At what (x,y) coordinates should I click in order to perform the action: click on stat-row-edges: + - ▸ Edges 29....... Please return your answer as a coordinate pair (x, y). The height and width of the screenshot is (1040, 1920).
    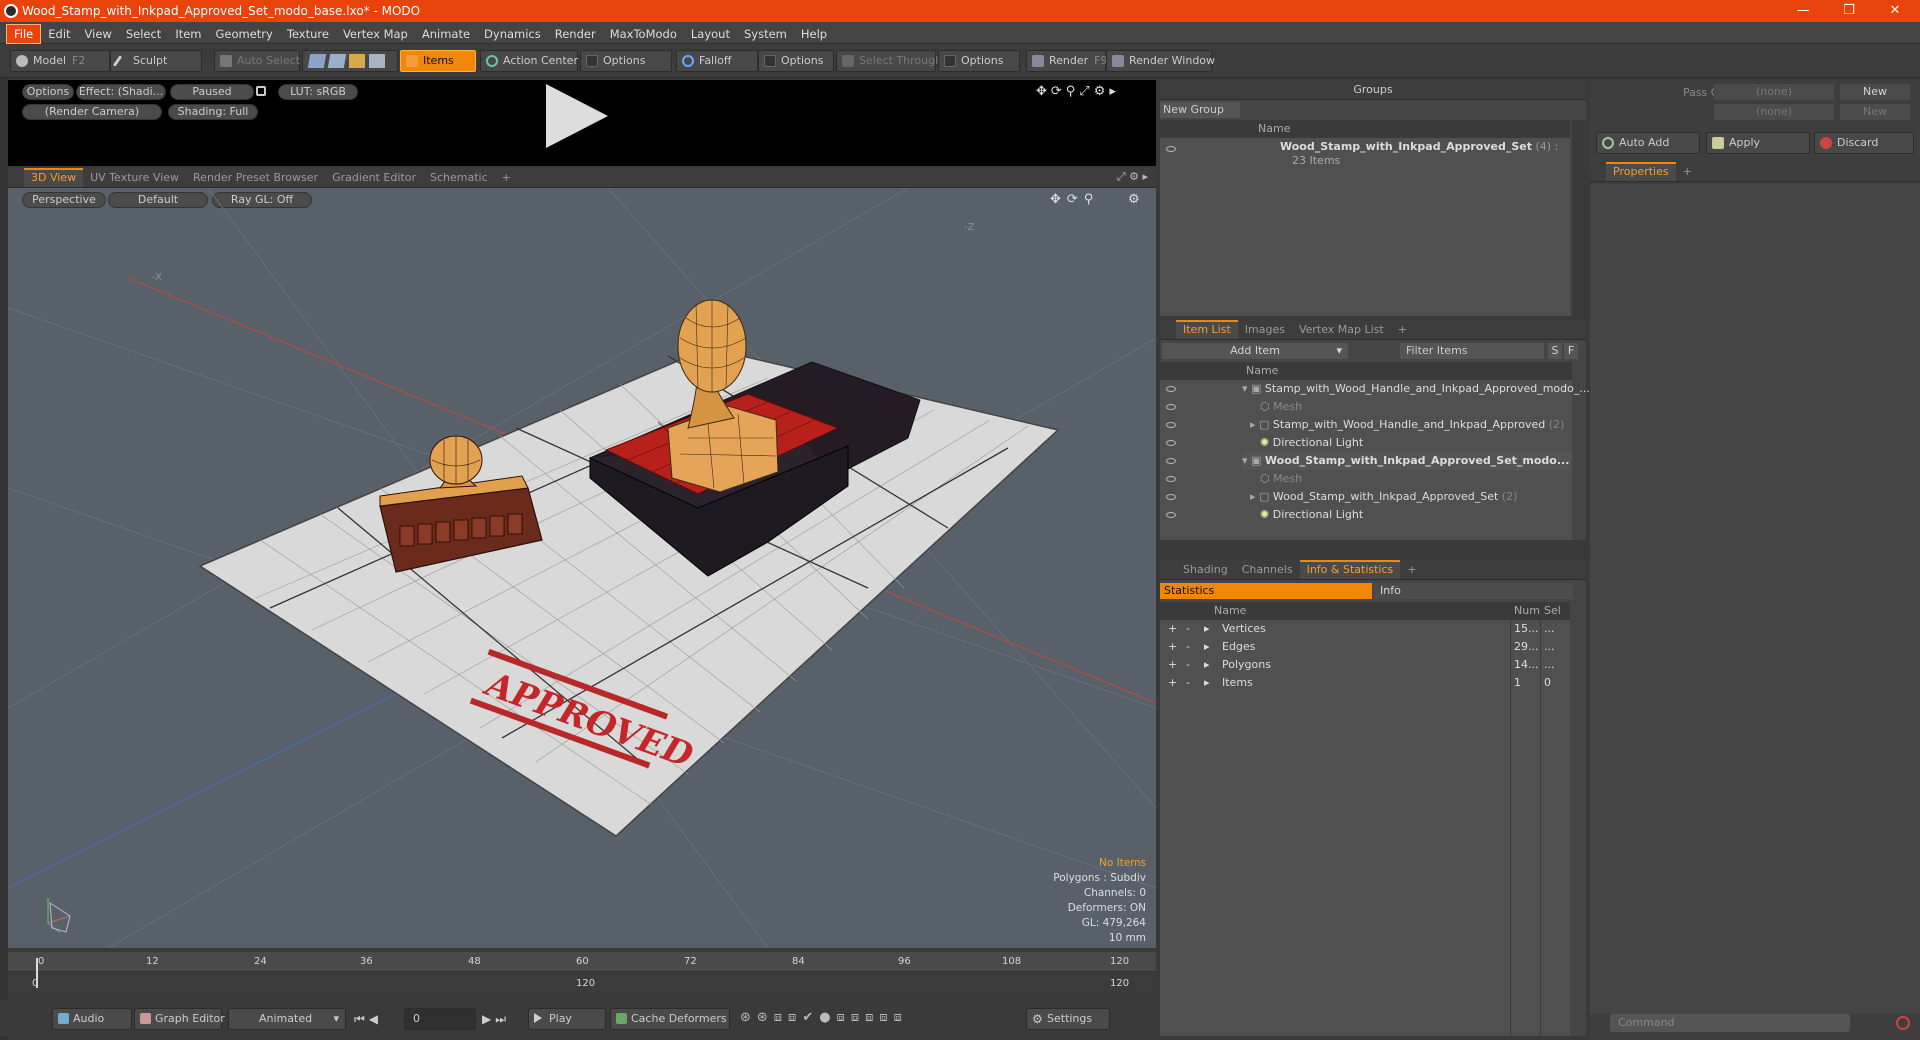
    Looking at the image, I should click on (1365, 647).